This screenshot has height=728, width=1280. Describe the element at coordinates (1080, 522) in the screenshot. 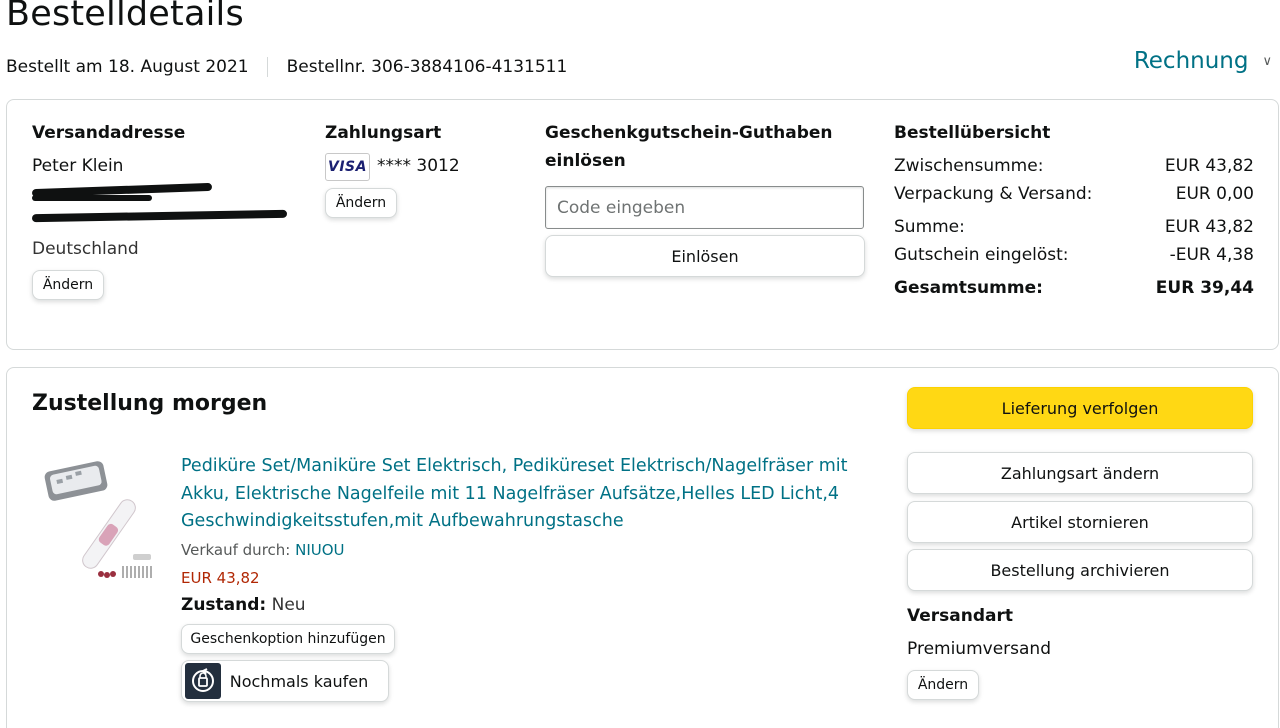

I see `cancel-items-button: Artikel stornieren` at that location.